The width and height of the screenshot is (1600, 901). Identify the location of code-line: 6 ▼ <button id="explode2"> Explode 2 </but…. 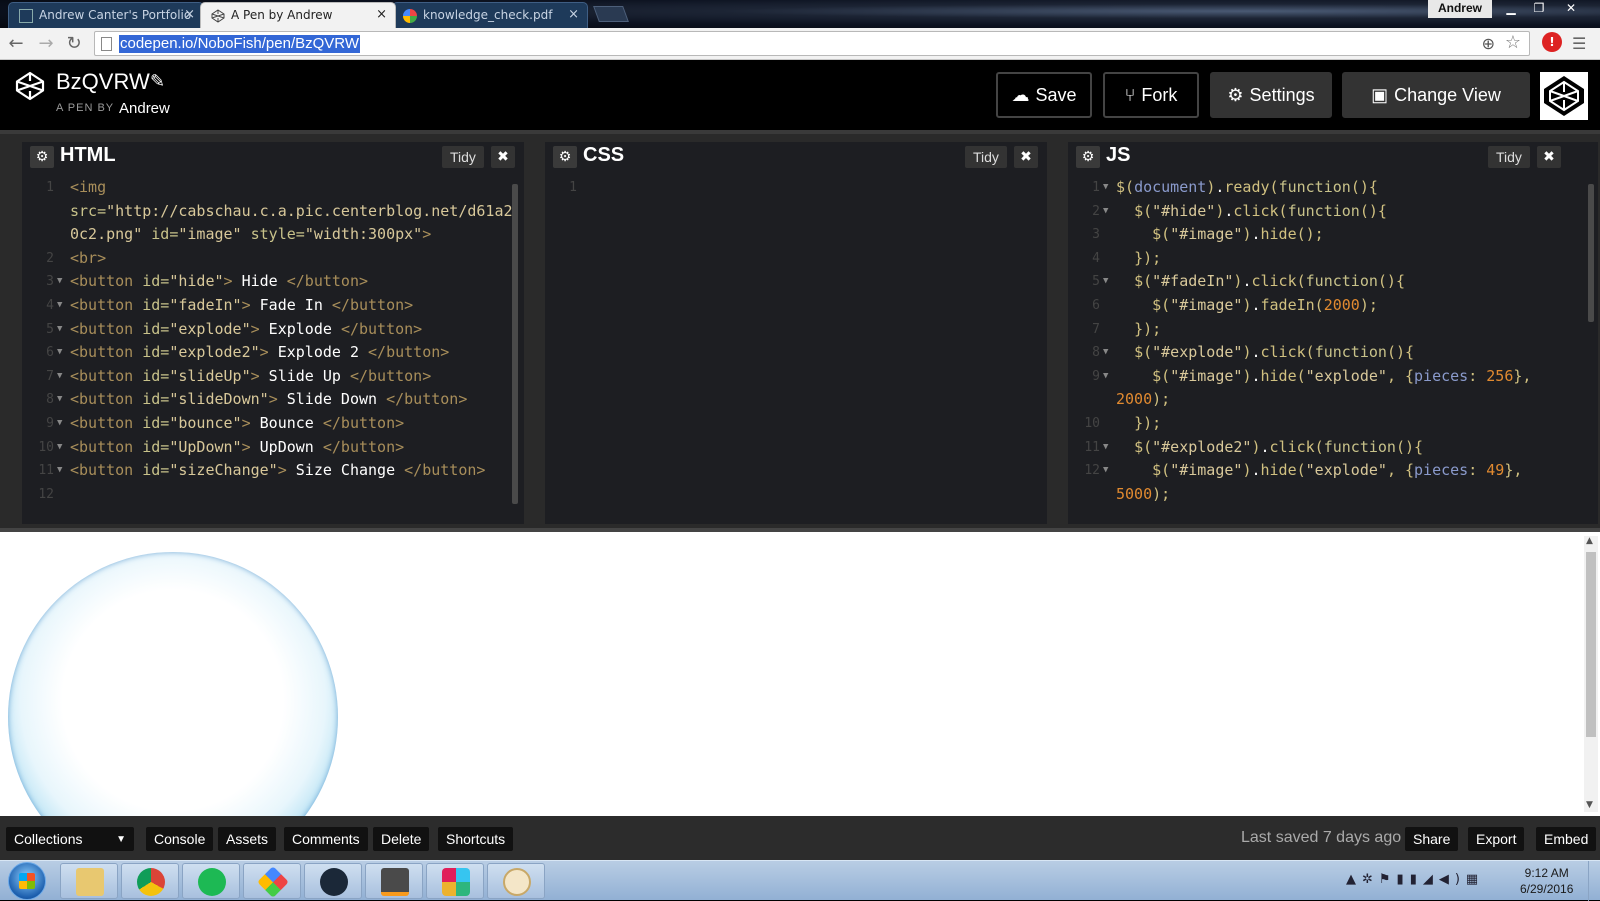
(273, 353).